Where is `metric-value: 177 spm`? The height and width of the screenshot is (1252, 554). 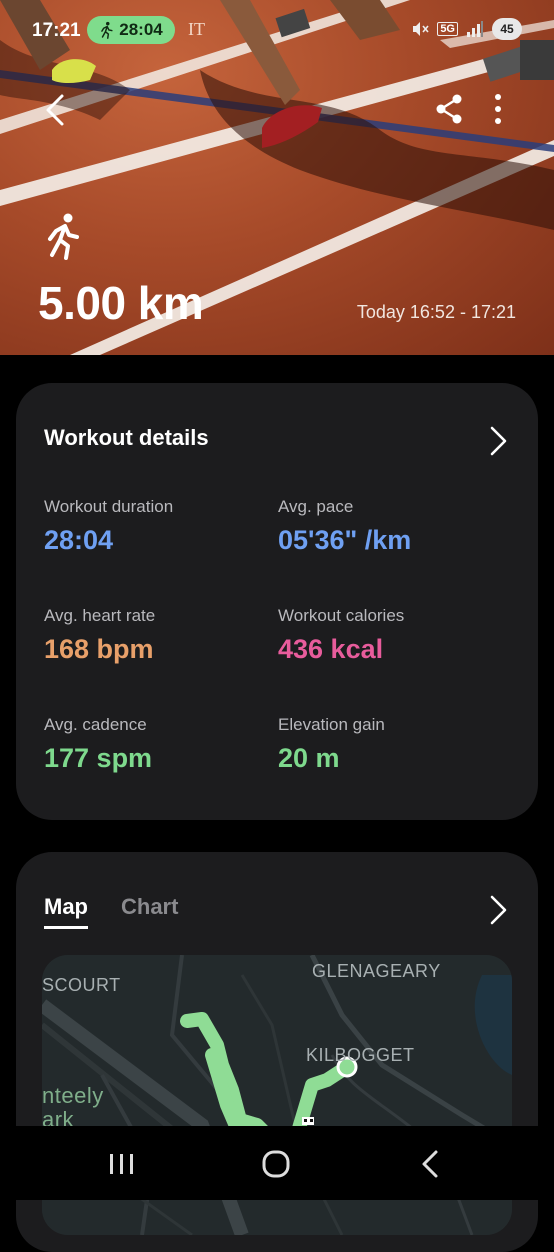 metric-value: 177 spm is located at coordinates (98, 758).